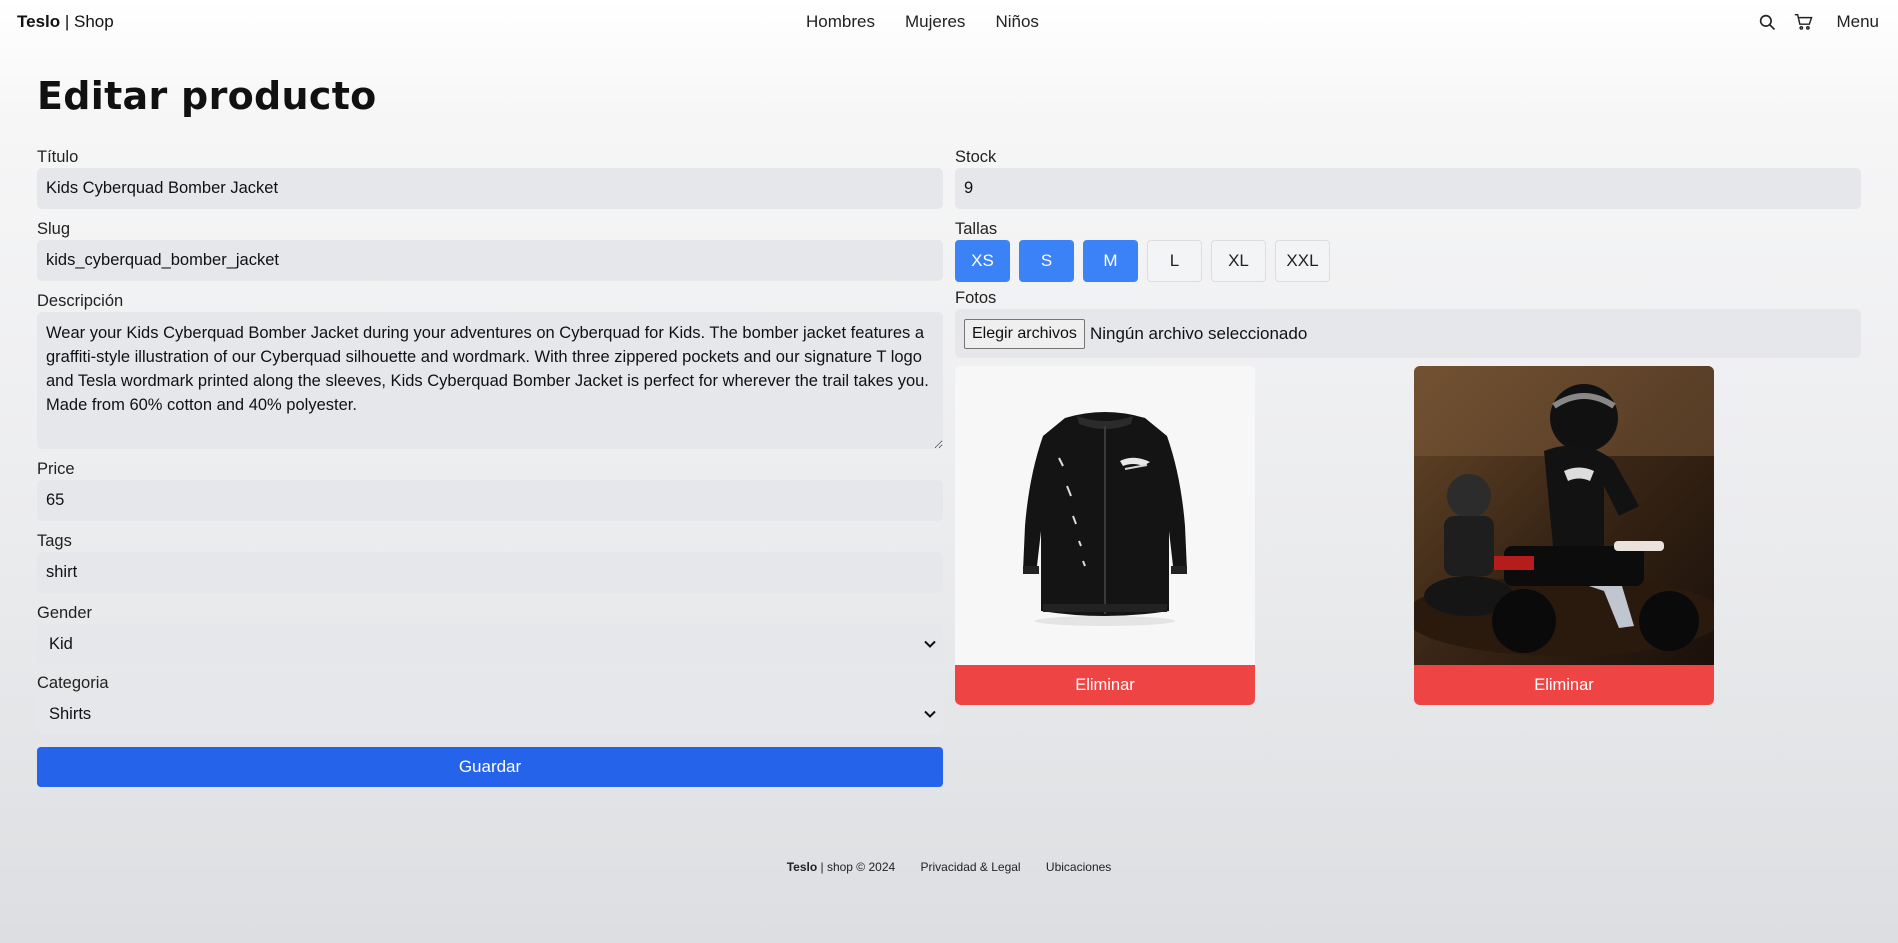 The width and height of the screenshot is (1898, 943). What do you see at coordinates (73, 683) in the screenshot?
I see `category-label: Categoria` at bounding box center [73, 683].